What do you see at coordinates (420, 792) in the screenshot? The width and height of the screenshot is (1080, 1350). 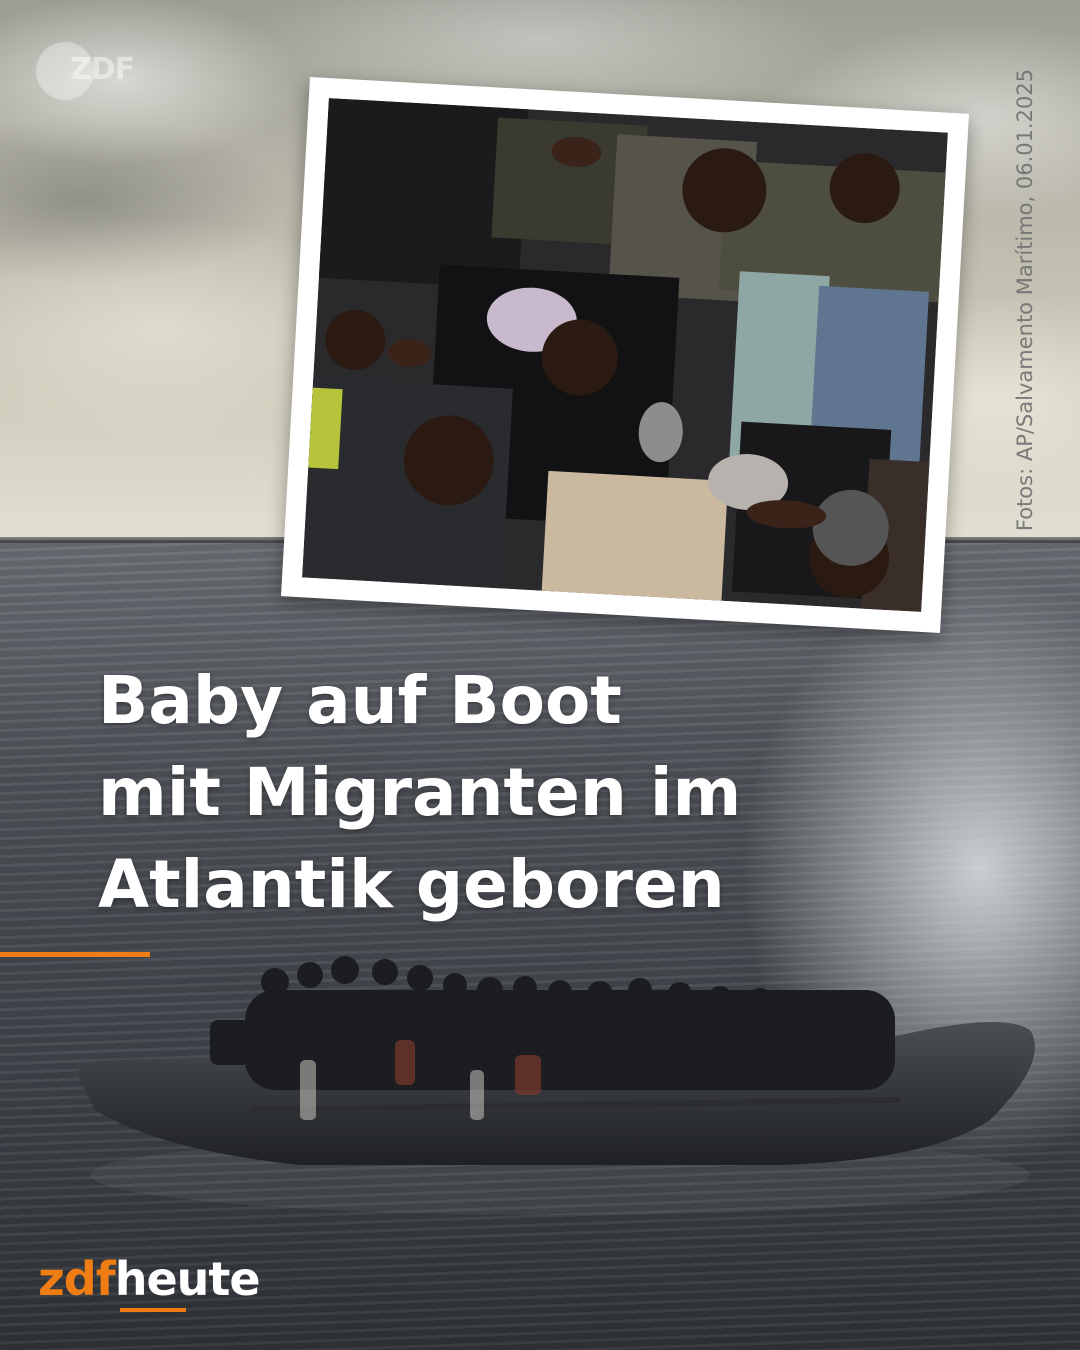 I see `headline-line-2: mit Migranten im` at bounding box center [420, 792].